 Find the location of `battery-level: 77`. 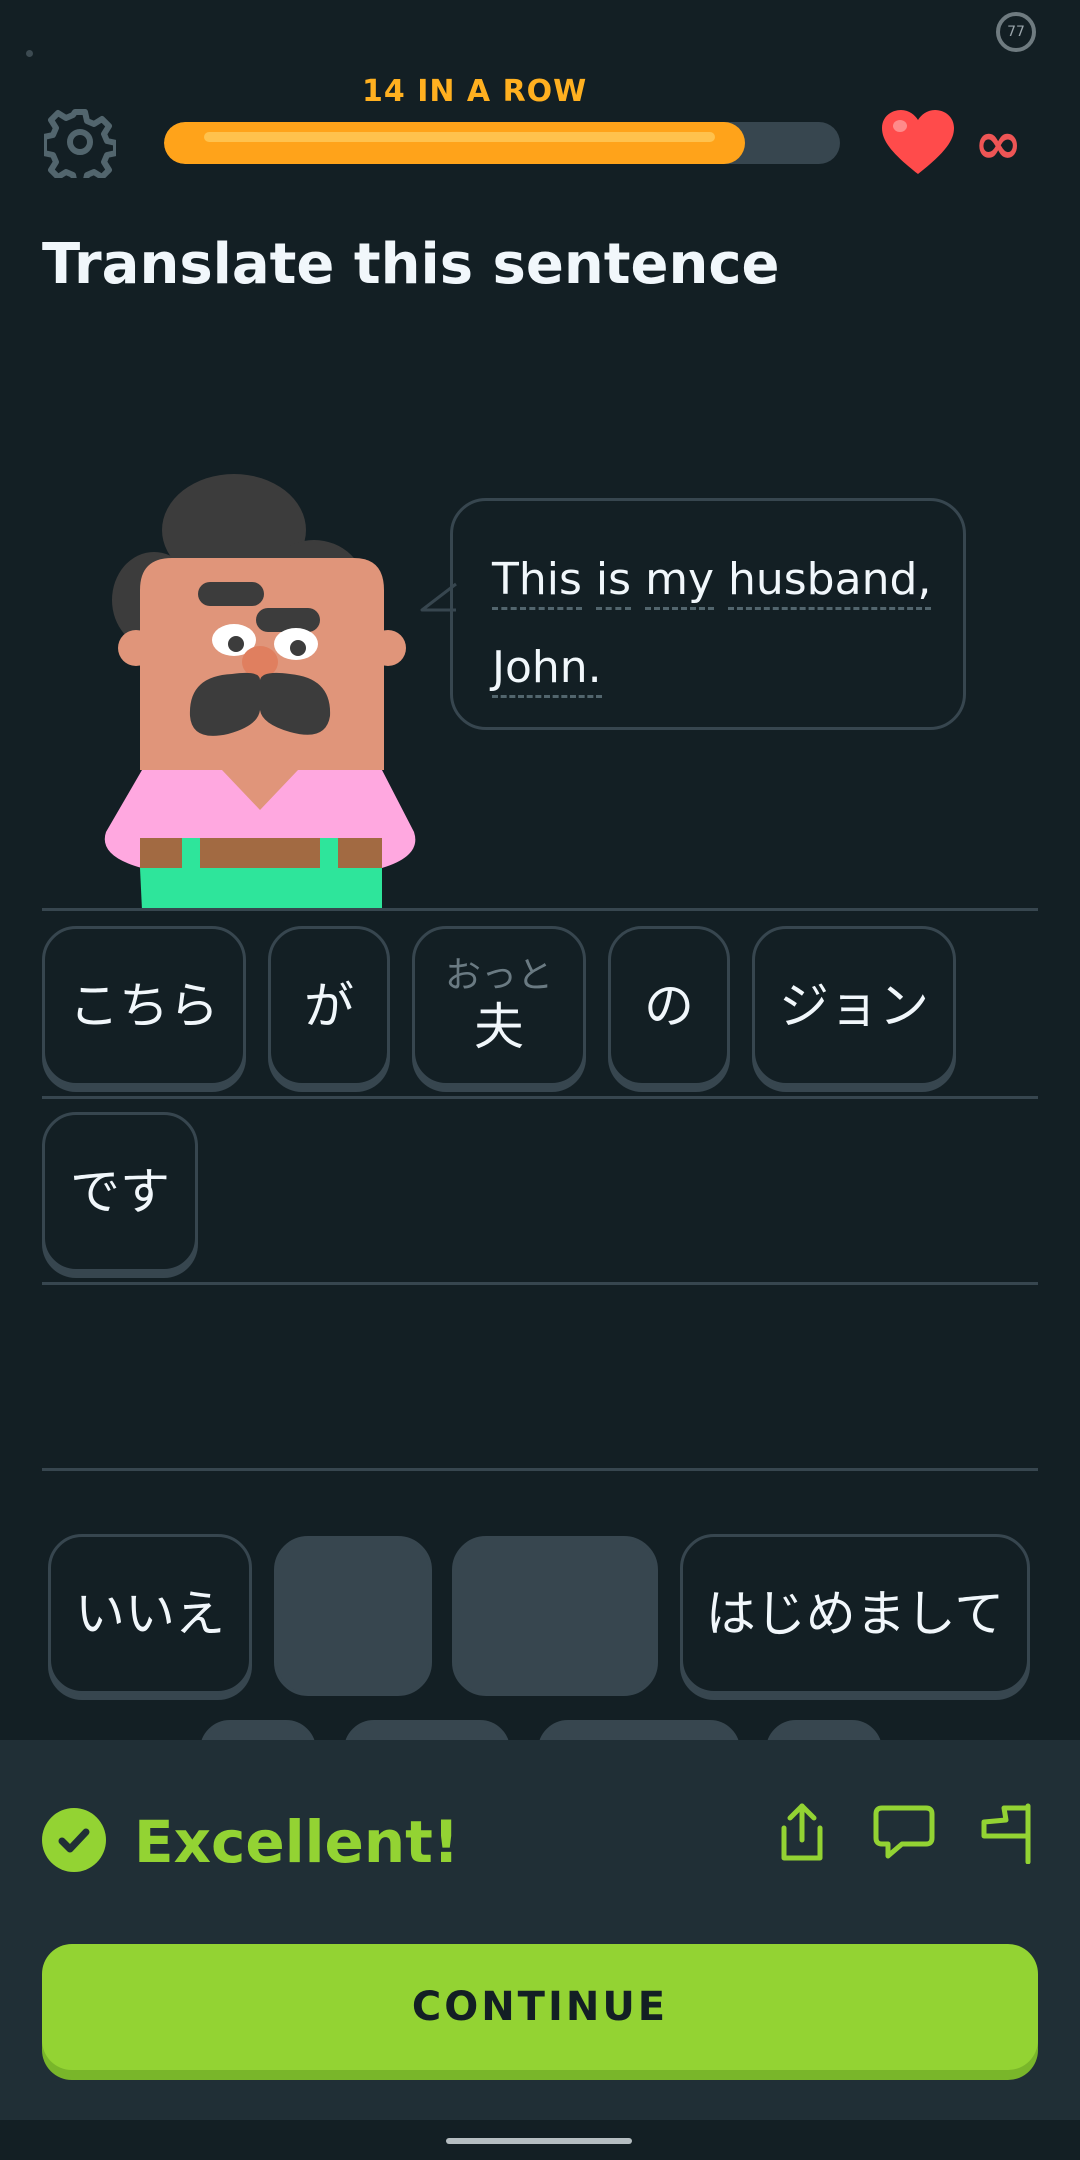

battery-level: 77 is located at coordinates (1016, 32).